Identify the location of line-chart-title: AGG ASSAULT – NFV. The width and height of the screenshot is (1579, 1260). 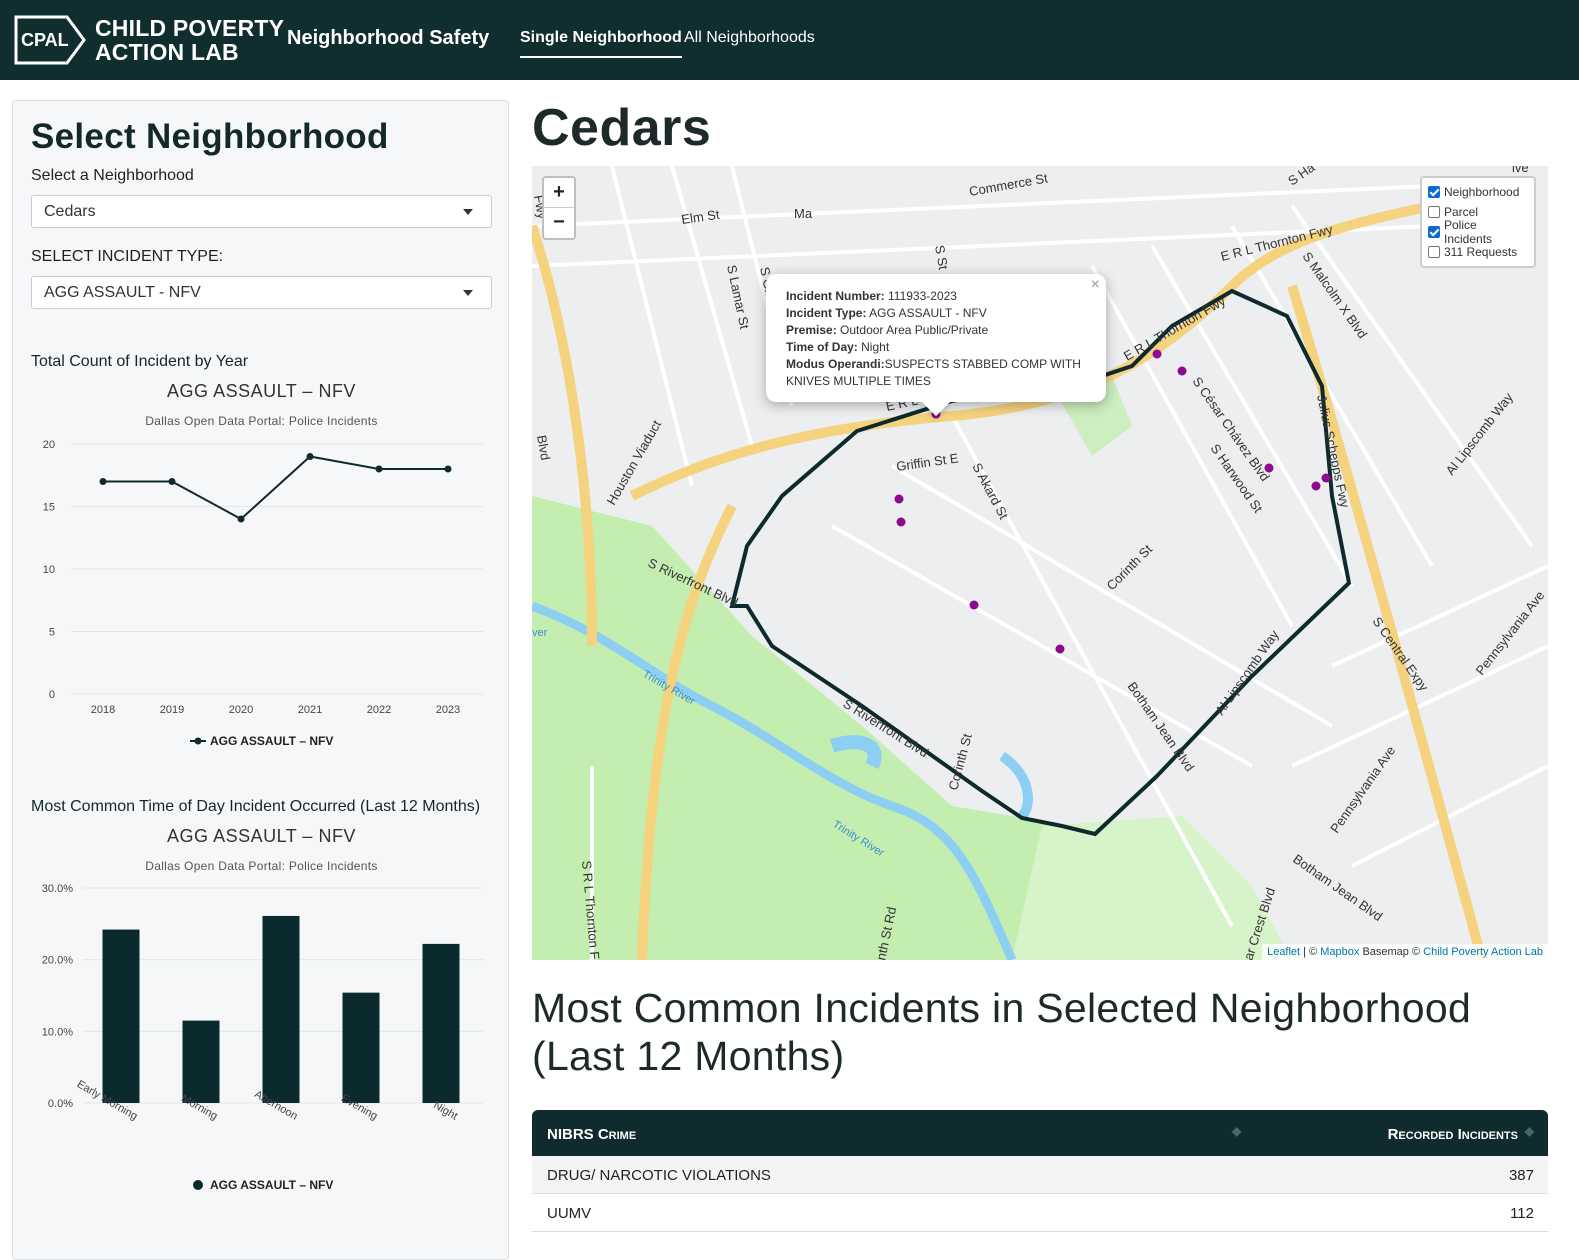
(261, 391).